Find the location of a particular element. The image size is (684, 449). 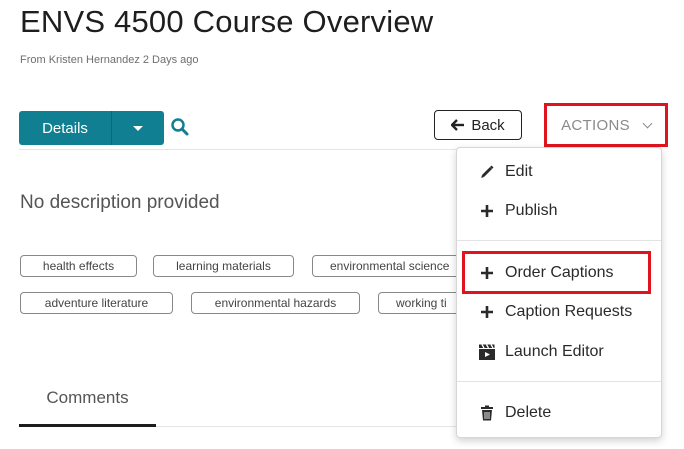

caret-down-icon is located at coordinates (138, 128).